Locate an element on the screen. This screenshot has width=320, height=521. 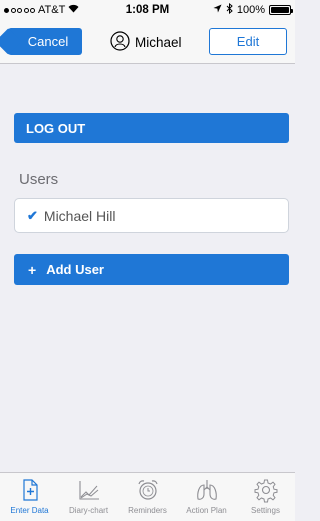
tab-reminders: Reminders is located at coordinates (147, 497).